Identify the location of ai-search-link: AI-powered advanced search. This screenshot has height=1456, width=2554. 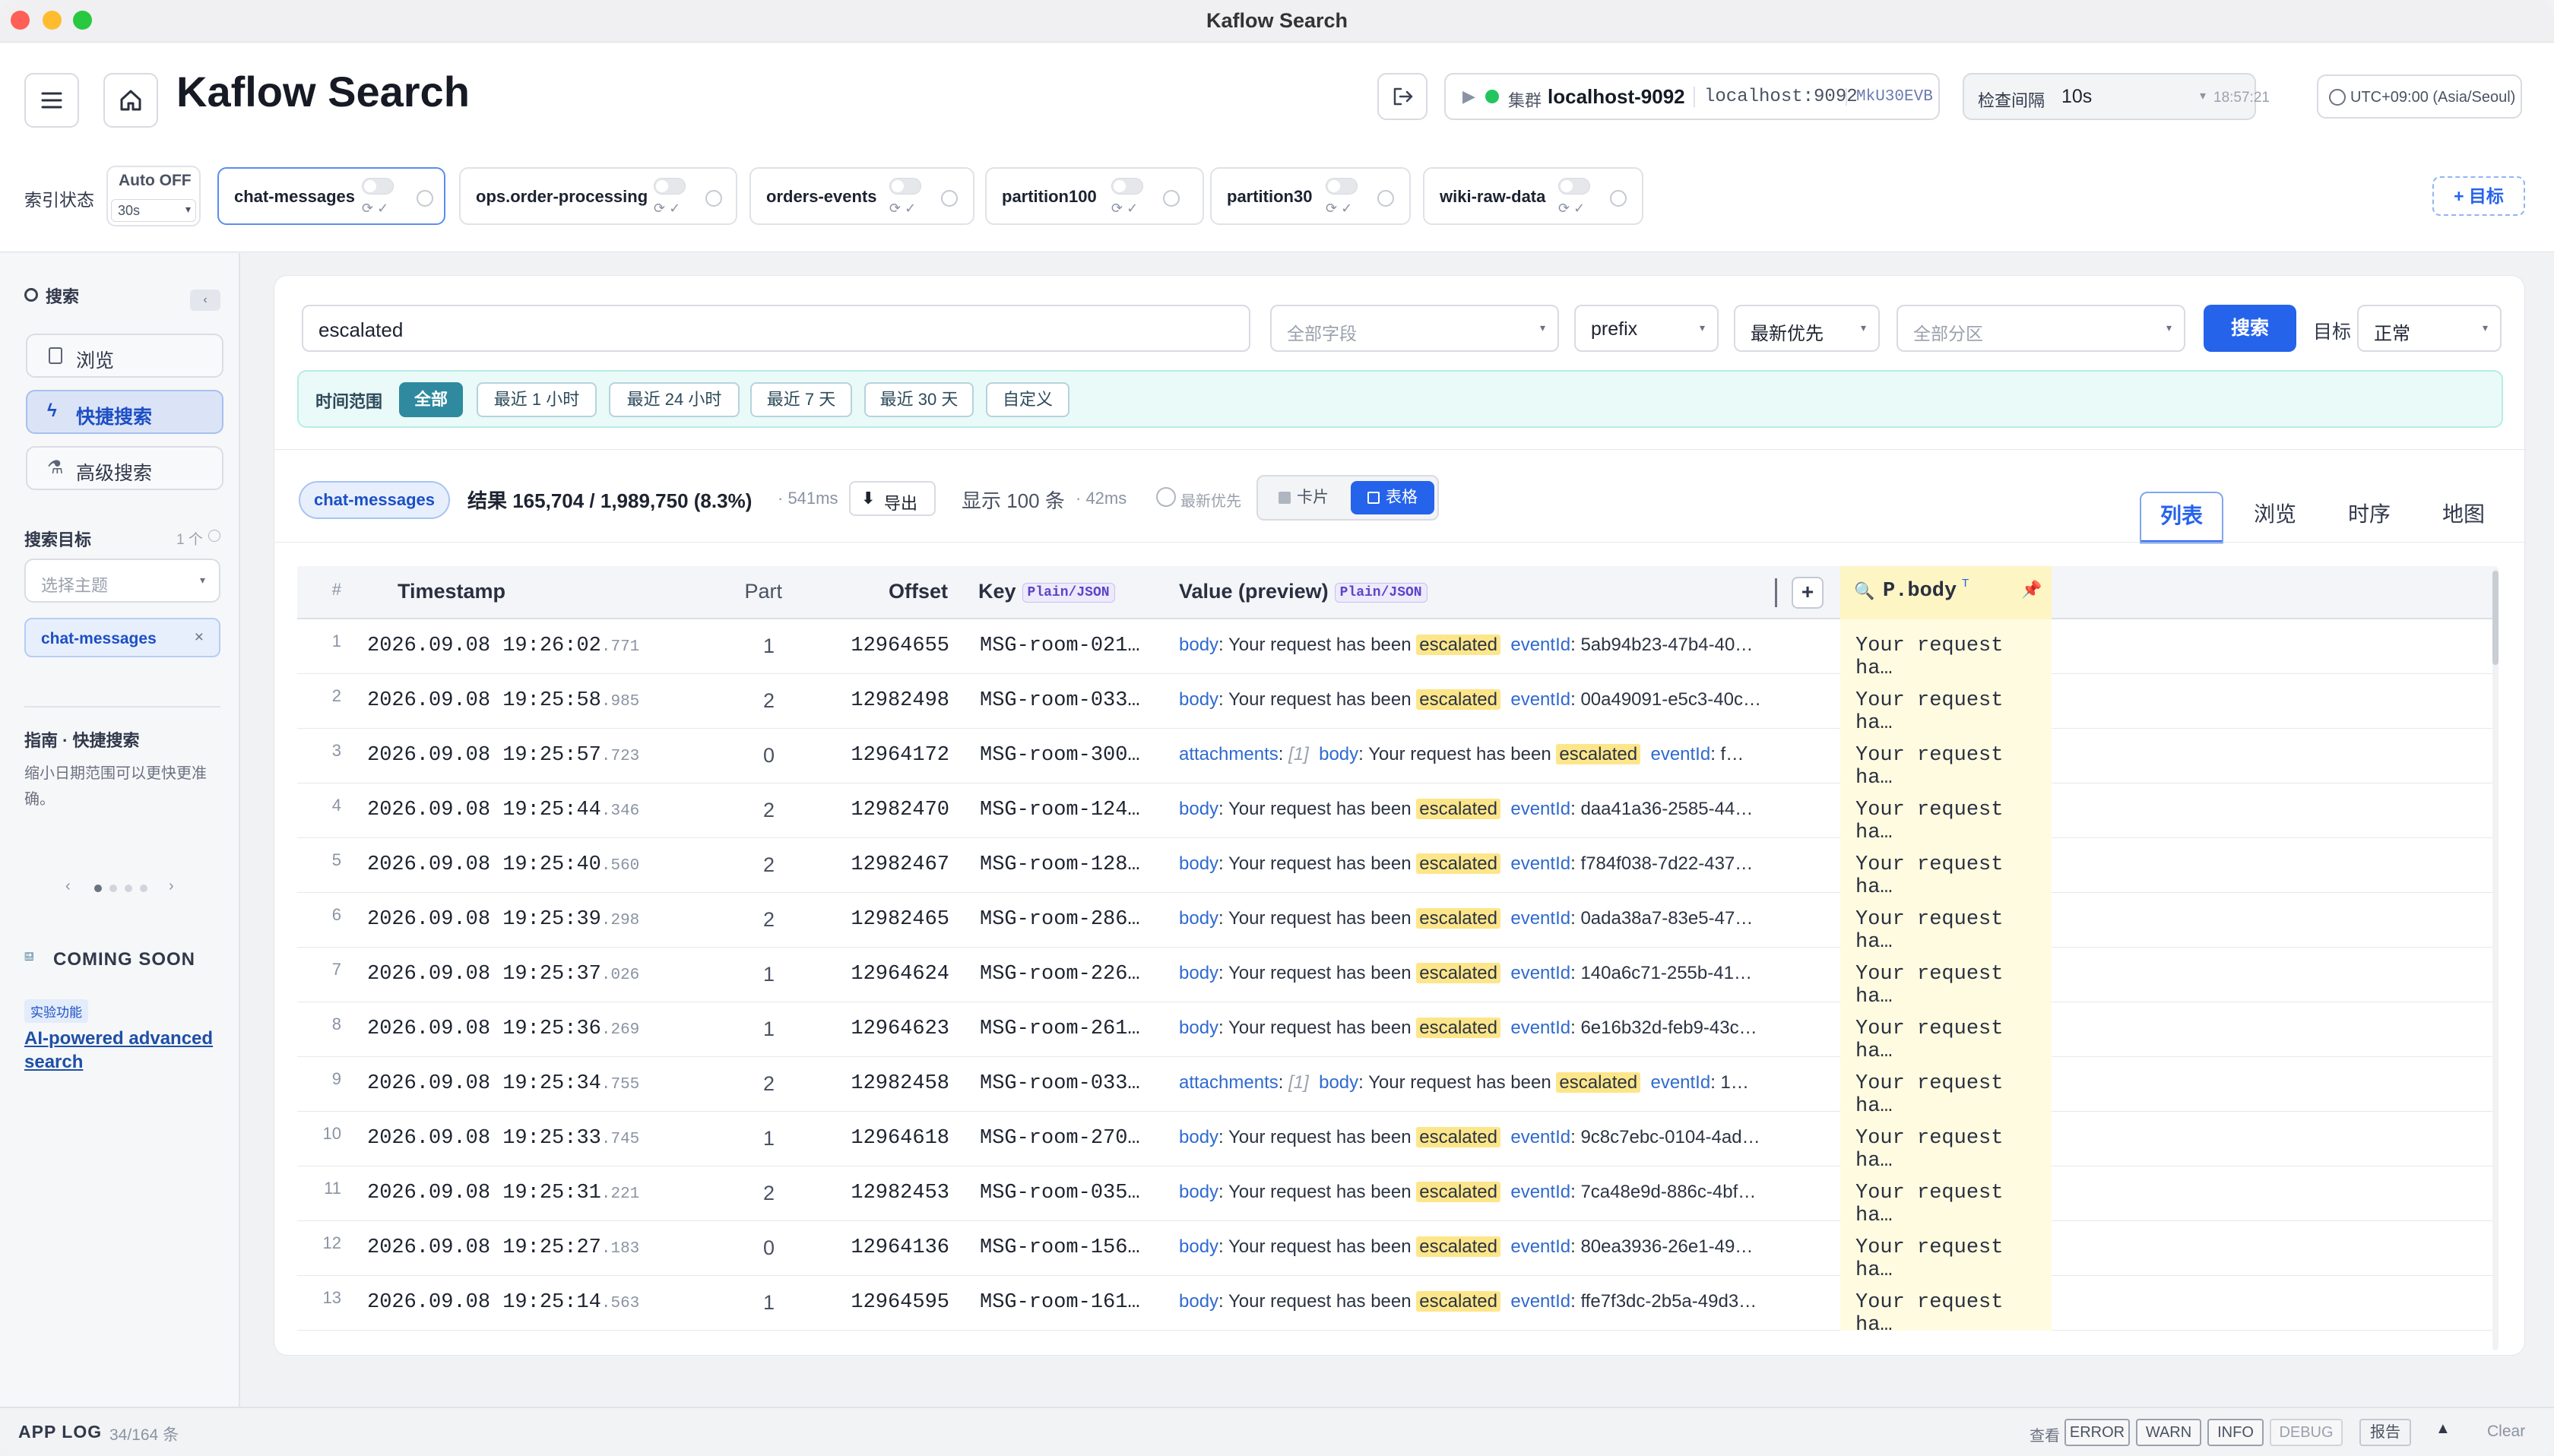
(127, 1050).